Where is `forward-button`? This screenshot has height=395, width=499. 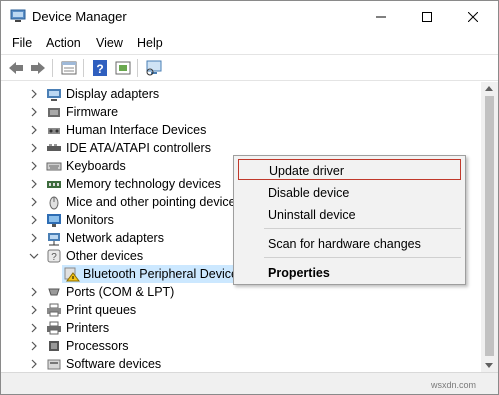 forward-button is located at coordinates (38, 68).